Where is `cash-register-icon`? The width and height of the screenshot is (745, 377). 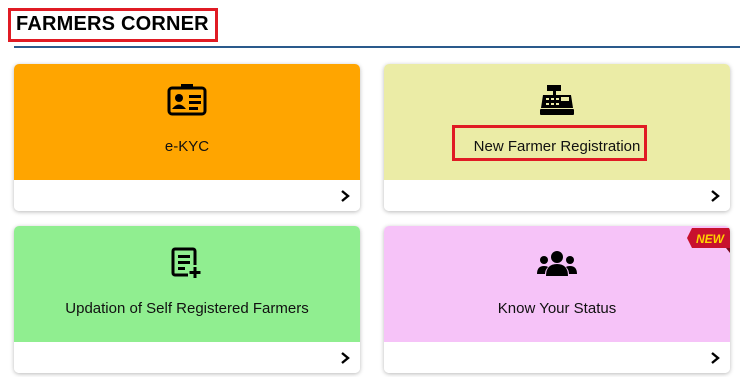
cash-register-icon is located at coordinates (557, 100).